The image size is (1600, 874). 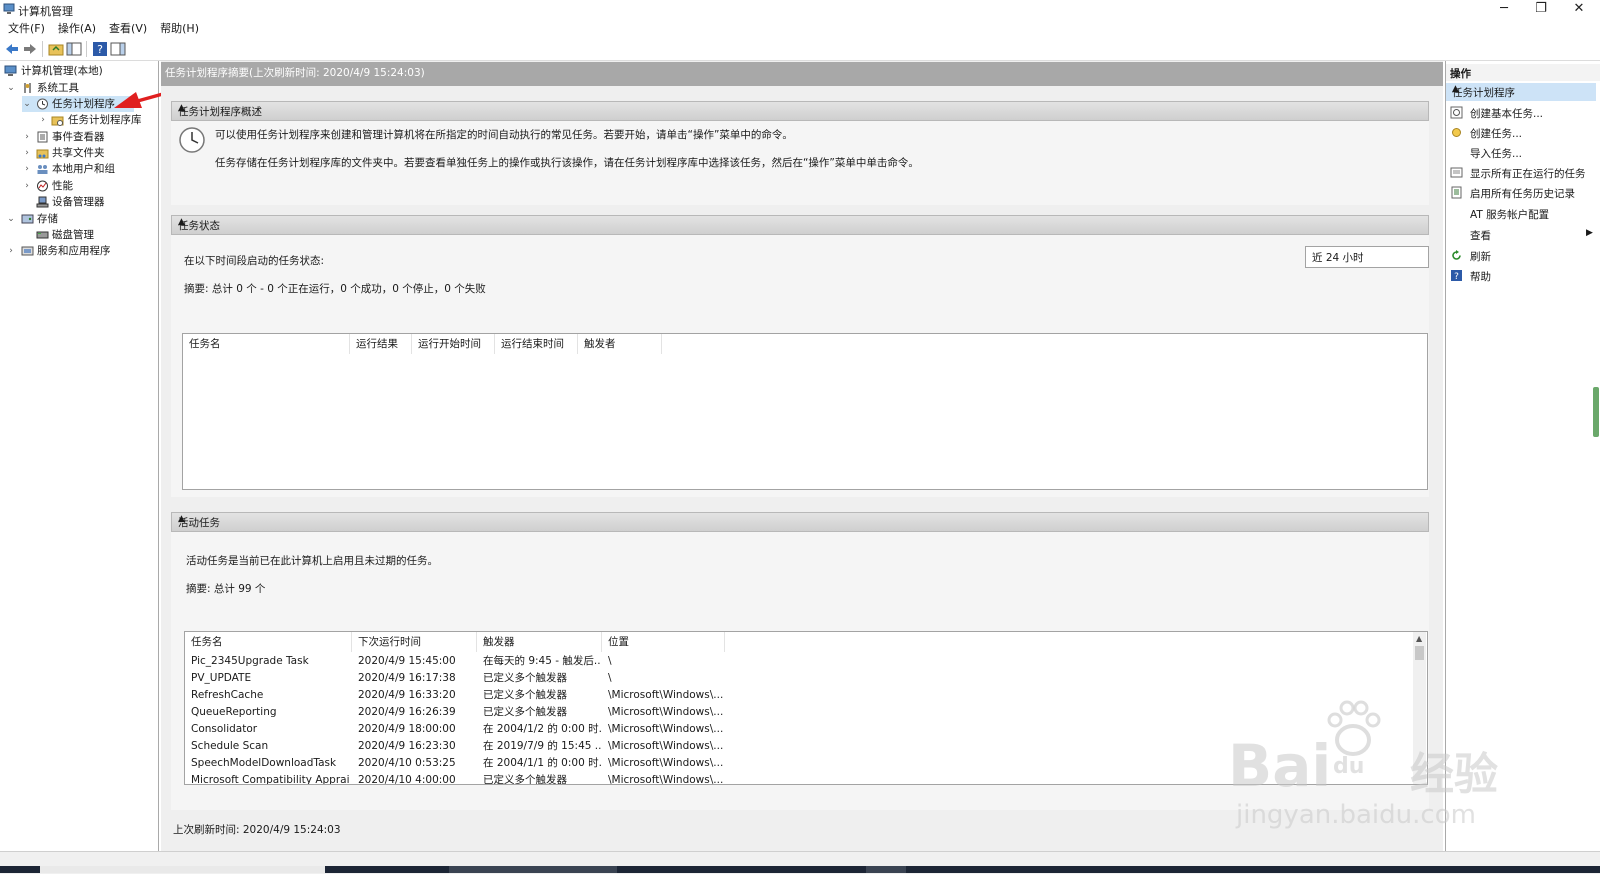 What do you see at coordinates (87, 202) in the screenshot?
I see `tree-item-device-manager: 设备管理器` at bounding box center [87, 202].